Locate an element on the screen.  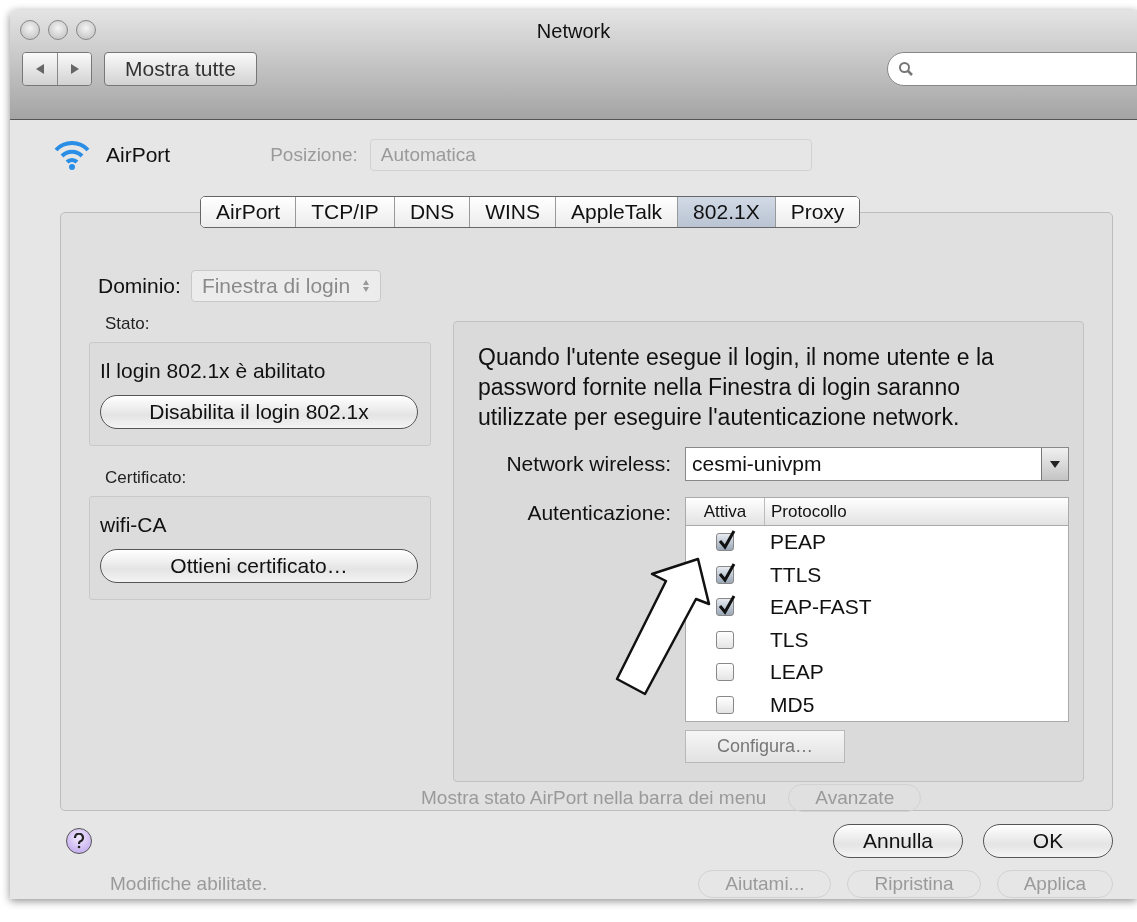
tab: Proxy is located at coordinates (817, 212).